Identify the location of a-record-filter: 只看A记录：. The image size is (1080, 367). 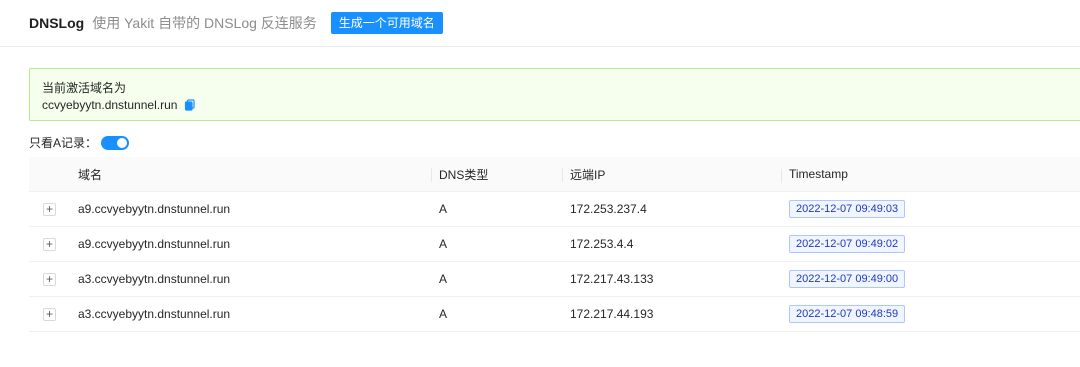
(79, 142).